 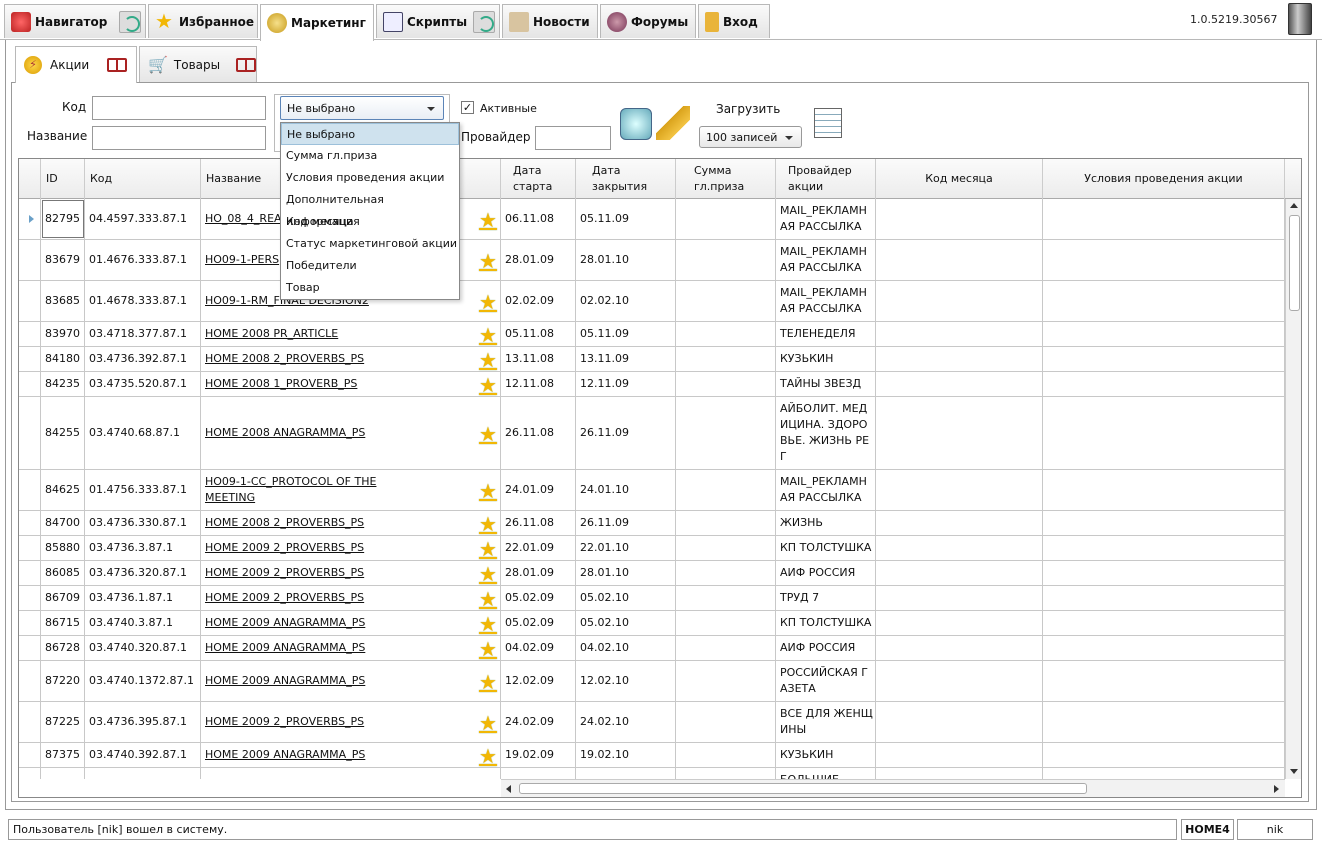 I want to click on broom-icon, so click(x=673, y=123).